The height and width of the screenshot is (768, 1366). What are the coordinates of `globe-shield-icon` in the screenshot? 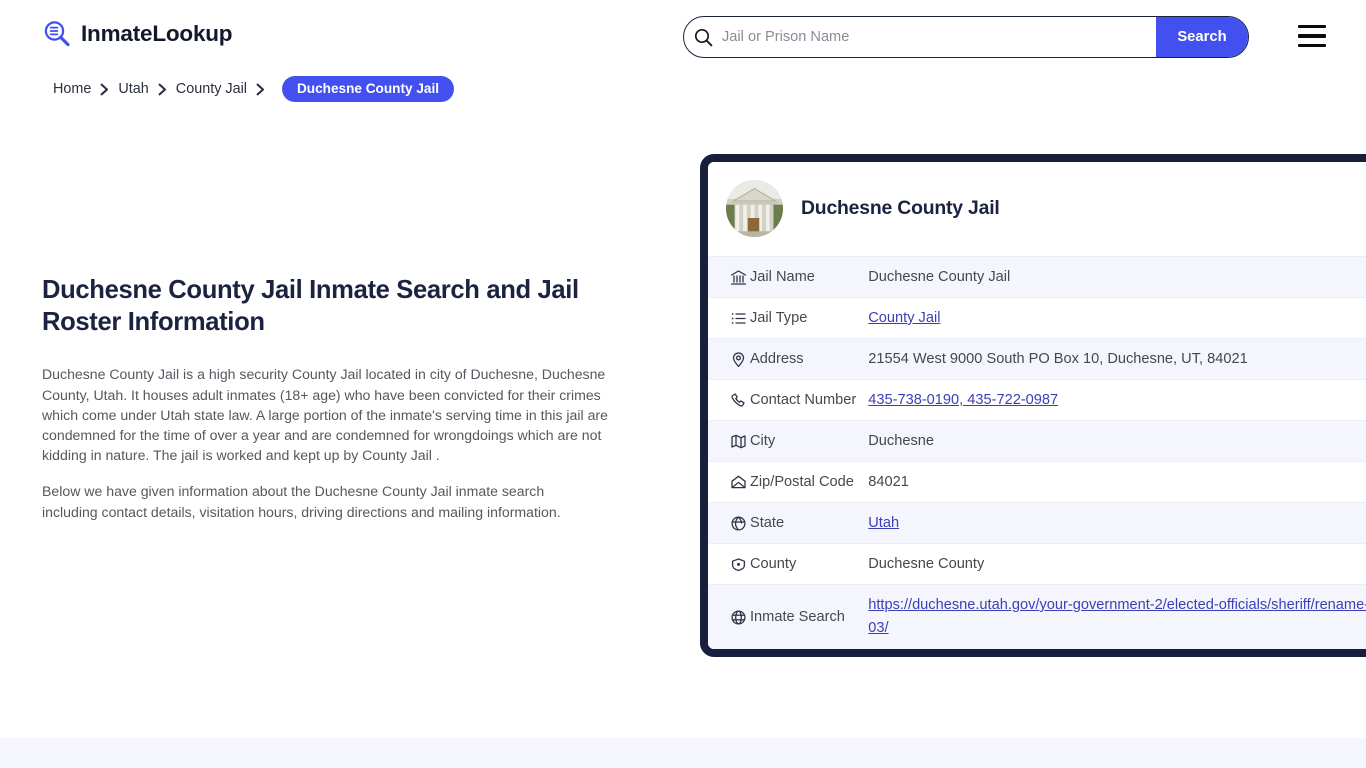 It's located at (729, 523).